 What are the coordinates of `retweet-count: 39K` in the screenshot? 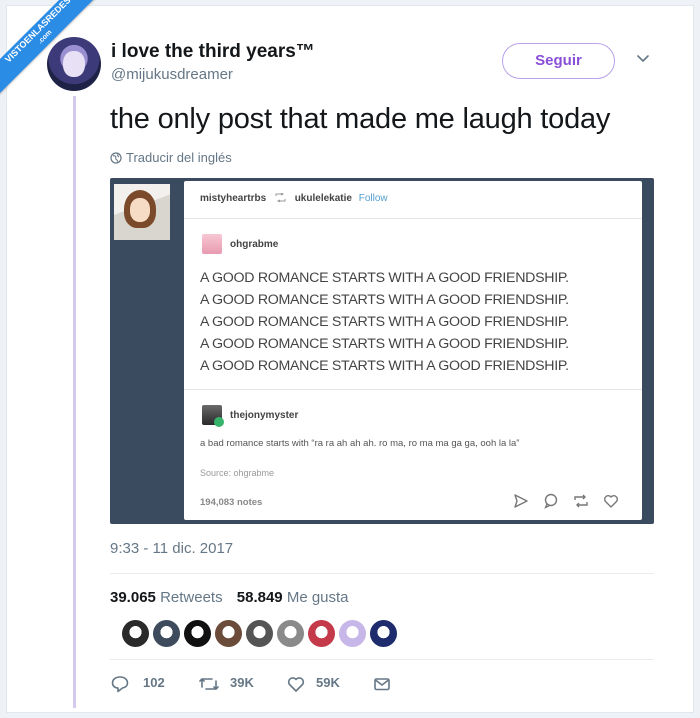 It's located at (242, 682).